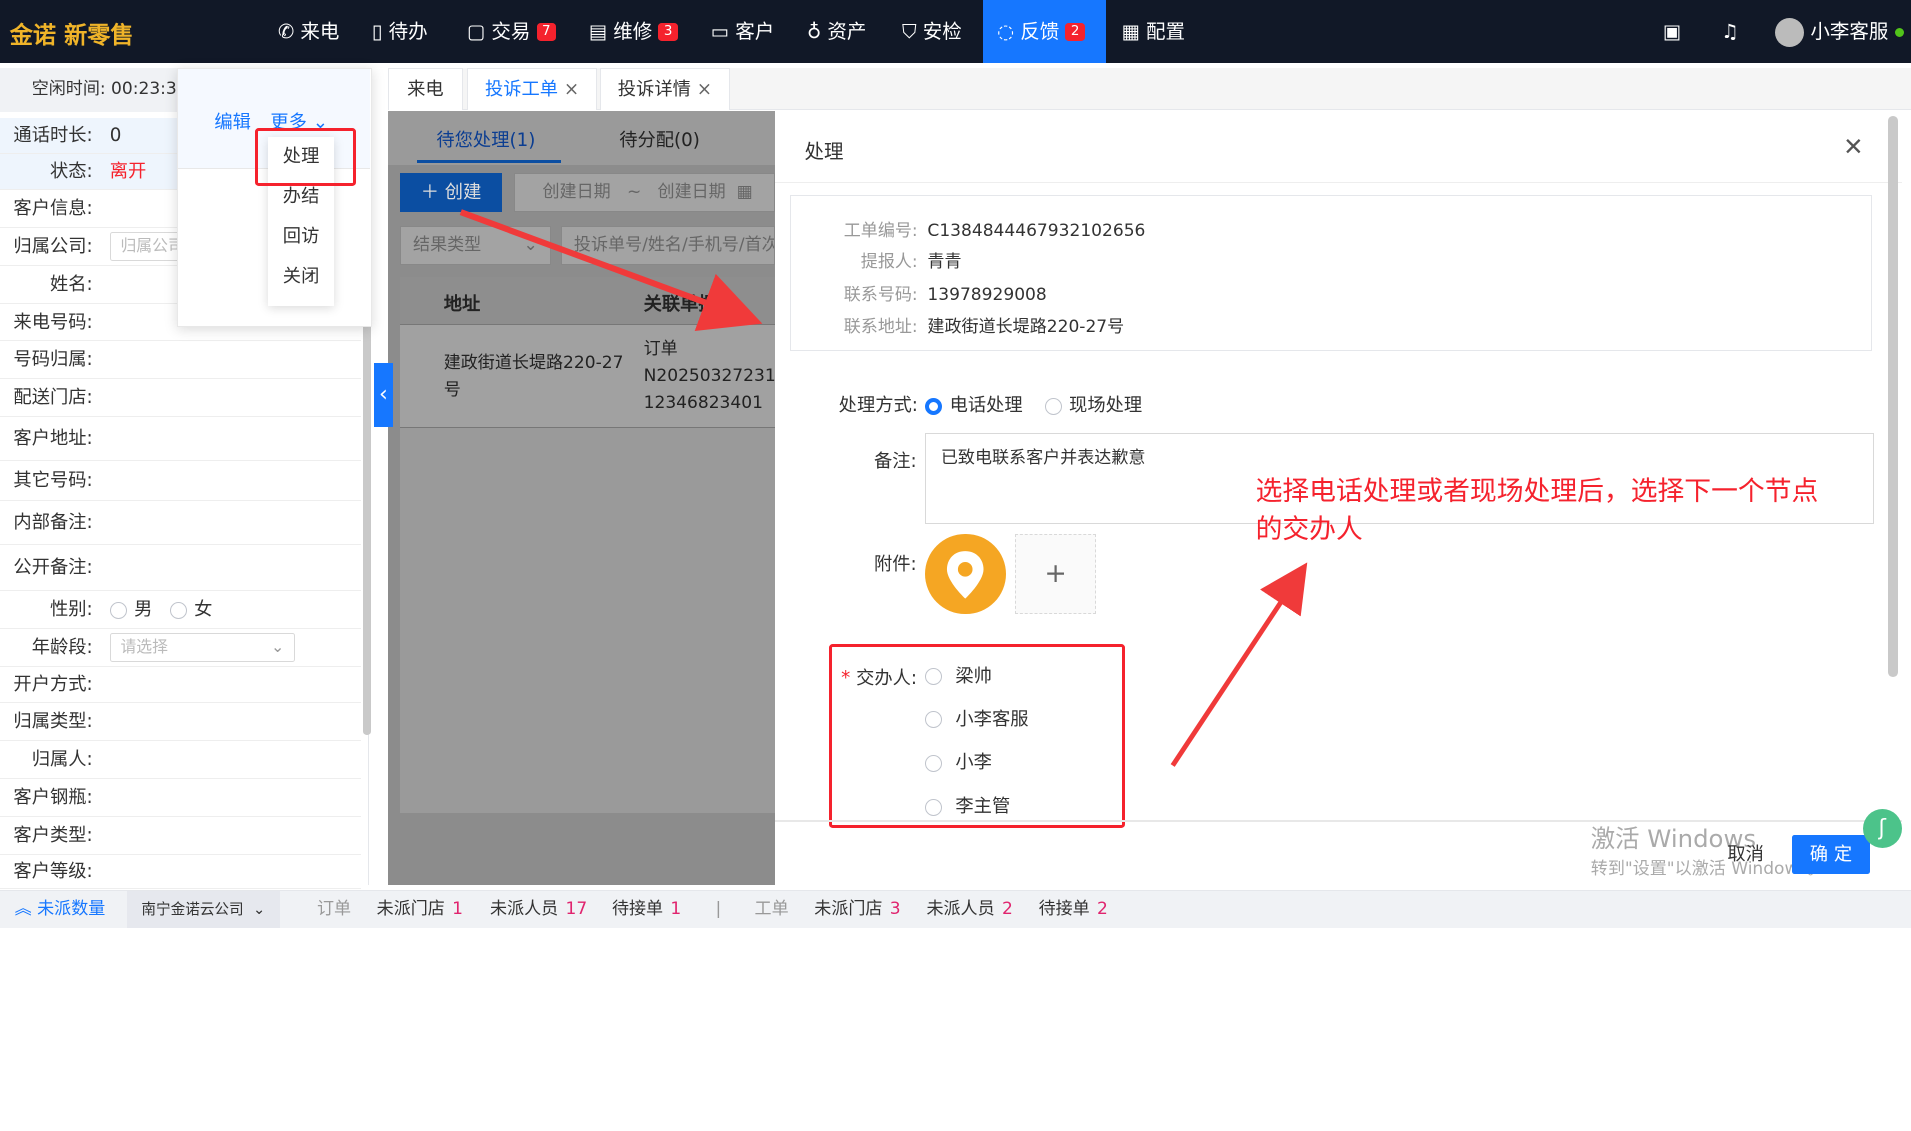 The image size is (1911, 1131). Describe the element at coordinates (259, 909) in the screenshot. I see `chevron-down-icon: ⌄` at that location.